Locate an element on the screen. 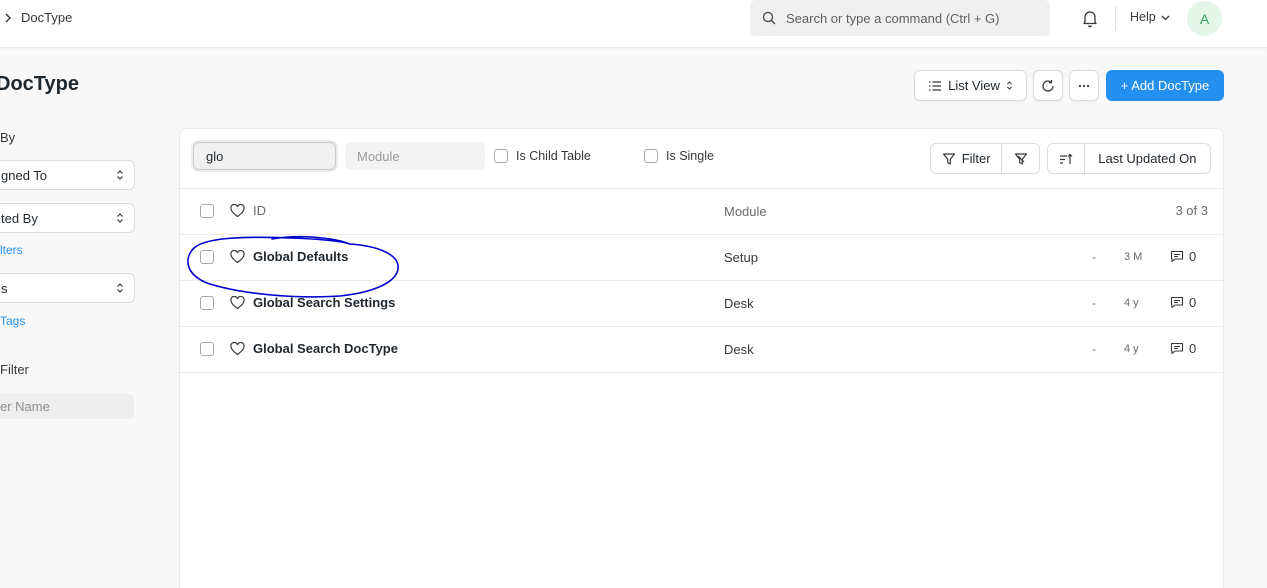 This screenshot has width=1267, height=588. notification-bell-icon is located at coordinates (1090, 18).